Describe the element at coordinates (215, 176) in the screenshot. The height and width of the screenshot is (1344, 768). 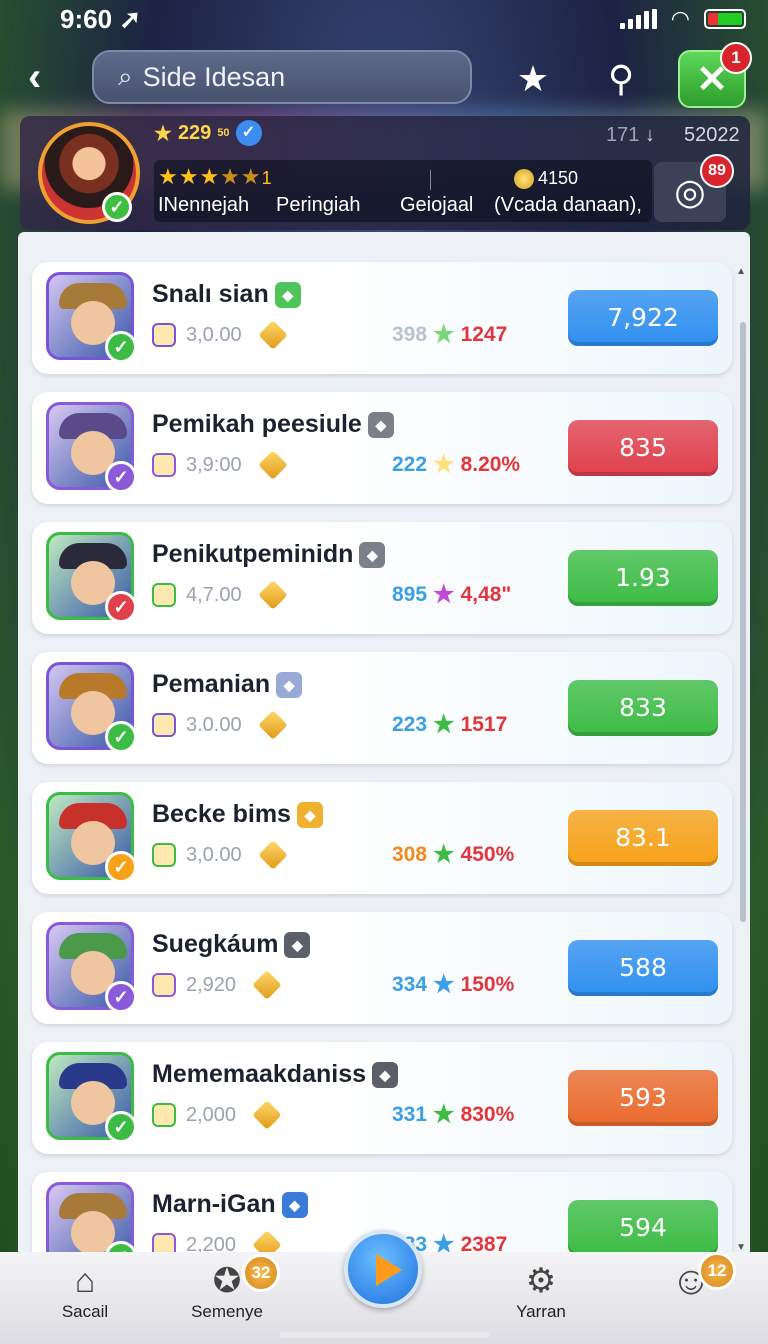
I see `rating-stars: ★★★★★1` at that location.